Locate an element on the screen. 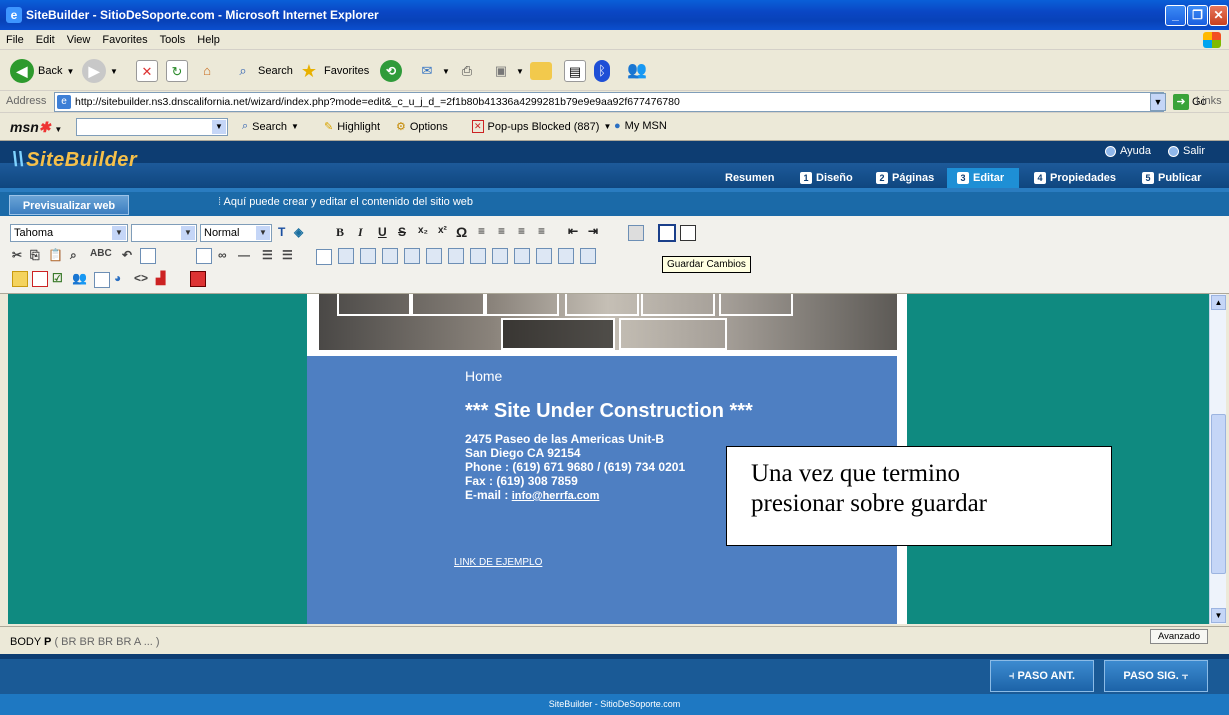  table-cell-props-icon is located at coordinates (522, 256).